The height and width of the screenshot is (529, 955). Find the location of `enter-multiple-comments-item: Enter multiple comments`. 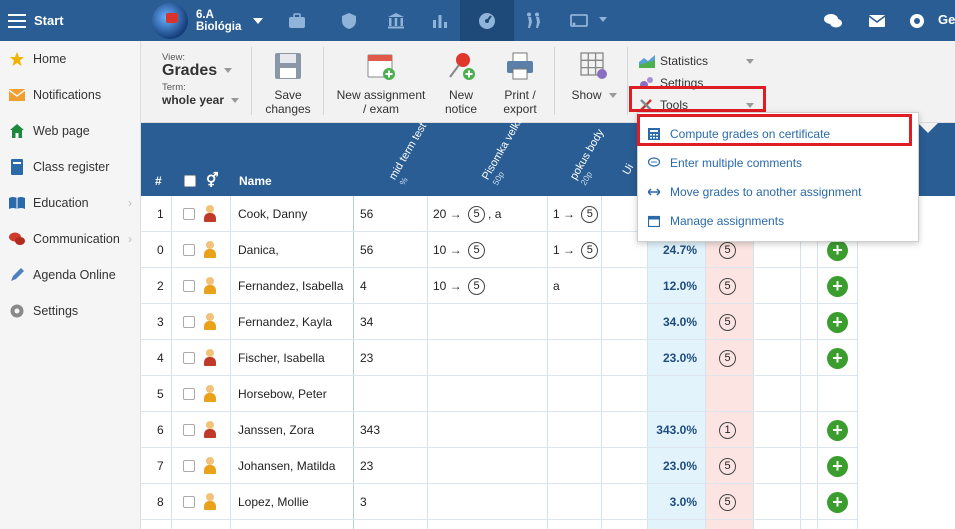

enter-multiple-comments-item: Enter multiple comments is located at coordinates (778, 162).